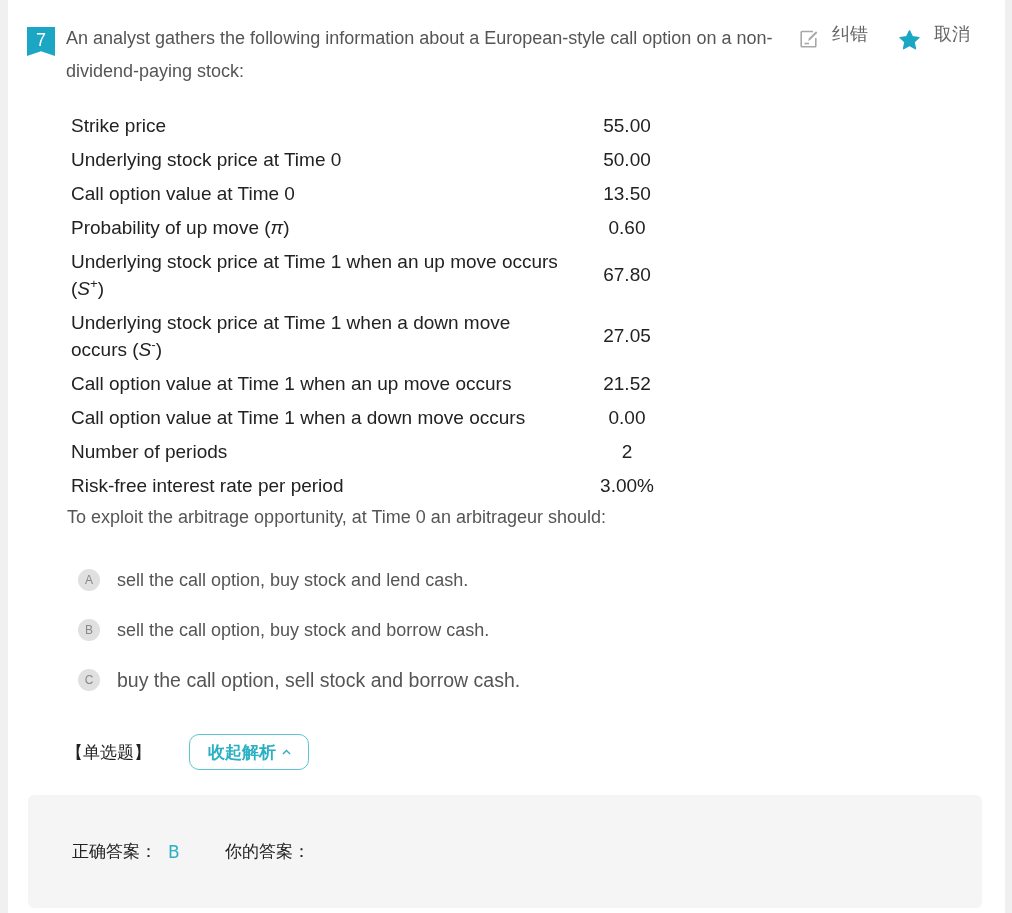 This screenshot has width=1012, height=913. Describe the element at coordinates (174, 851) in the screenshot. I see `correct-answer-value: B` at that location.